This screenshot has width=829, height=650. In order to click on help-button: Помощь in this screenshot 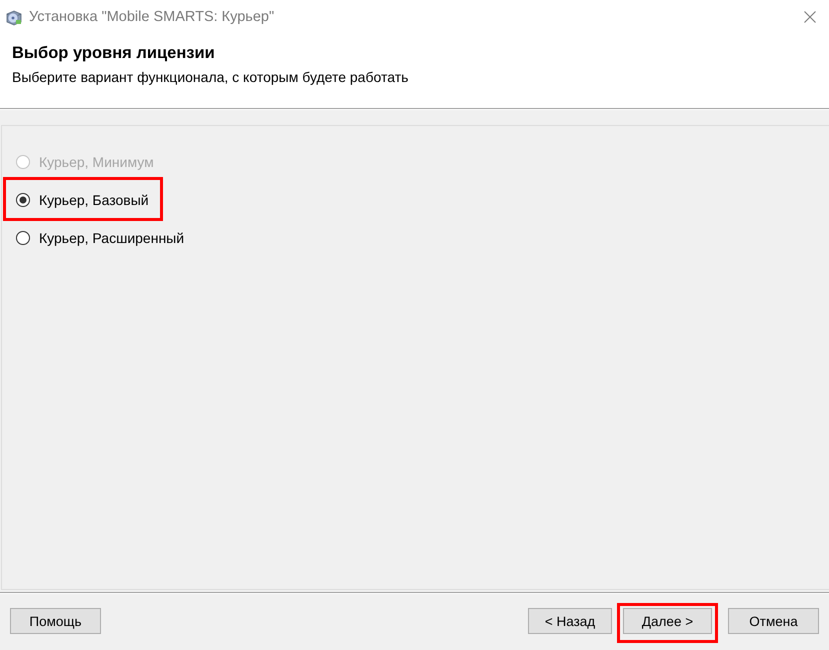, I will do `click(55, 621)`.